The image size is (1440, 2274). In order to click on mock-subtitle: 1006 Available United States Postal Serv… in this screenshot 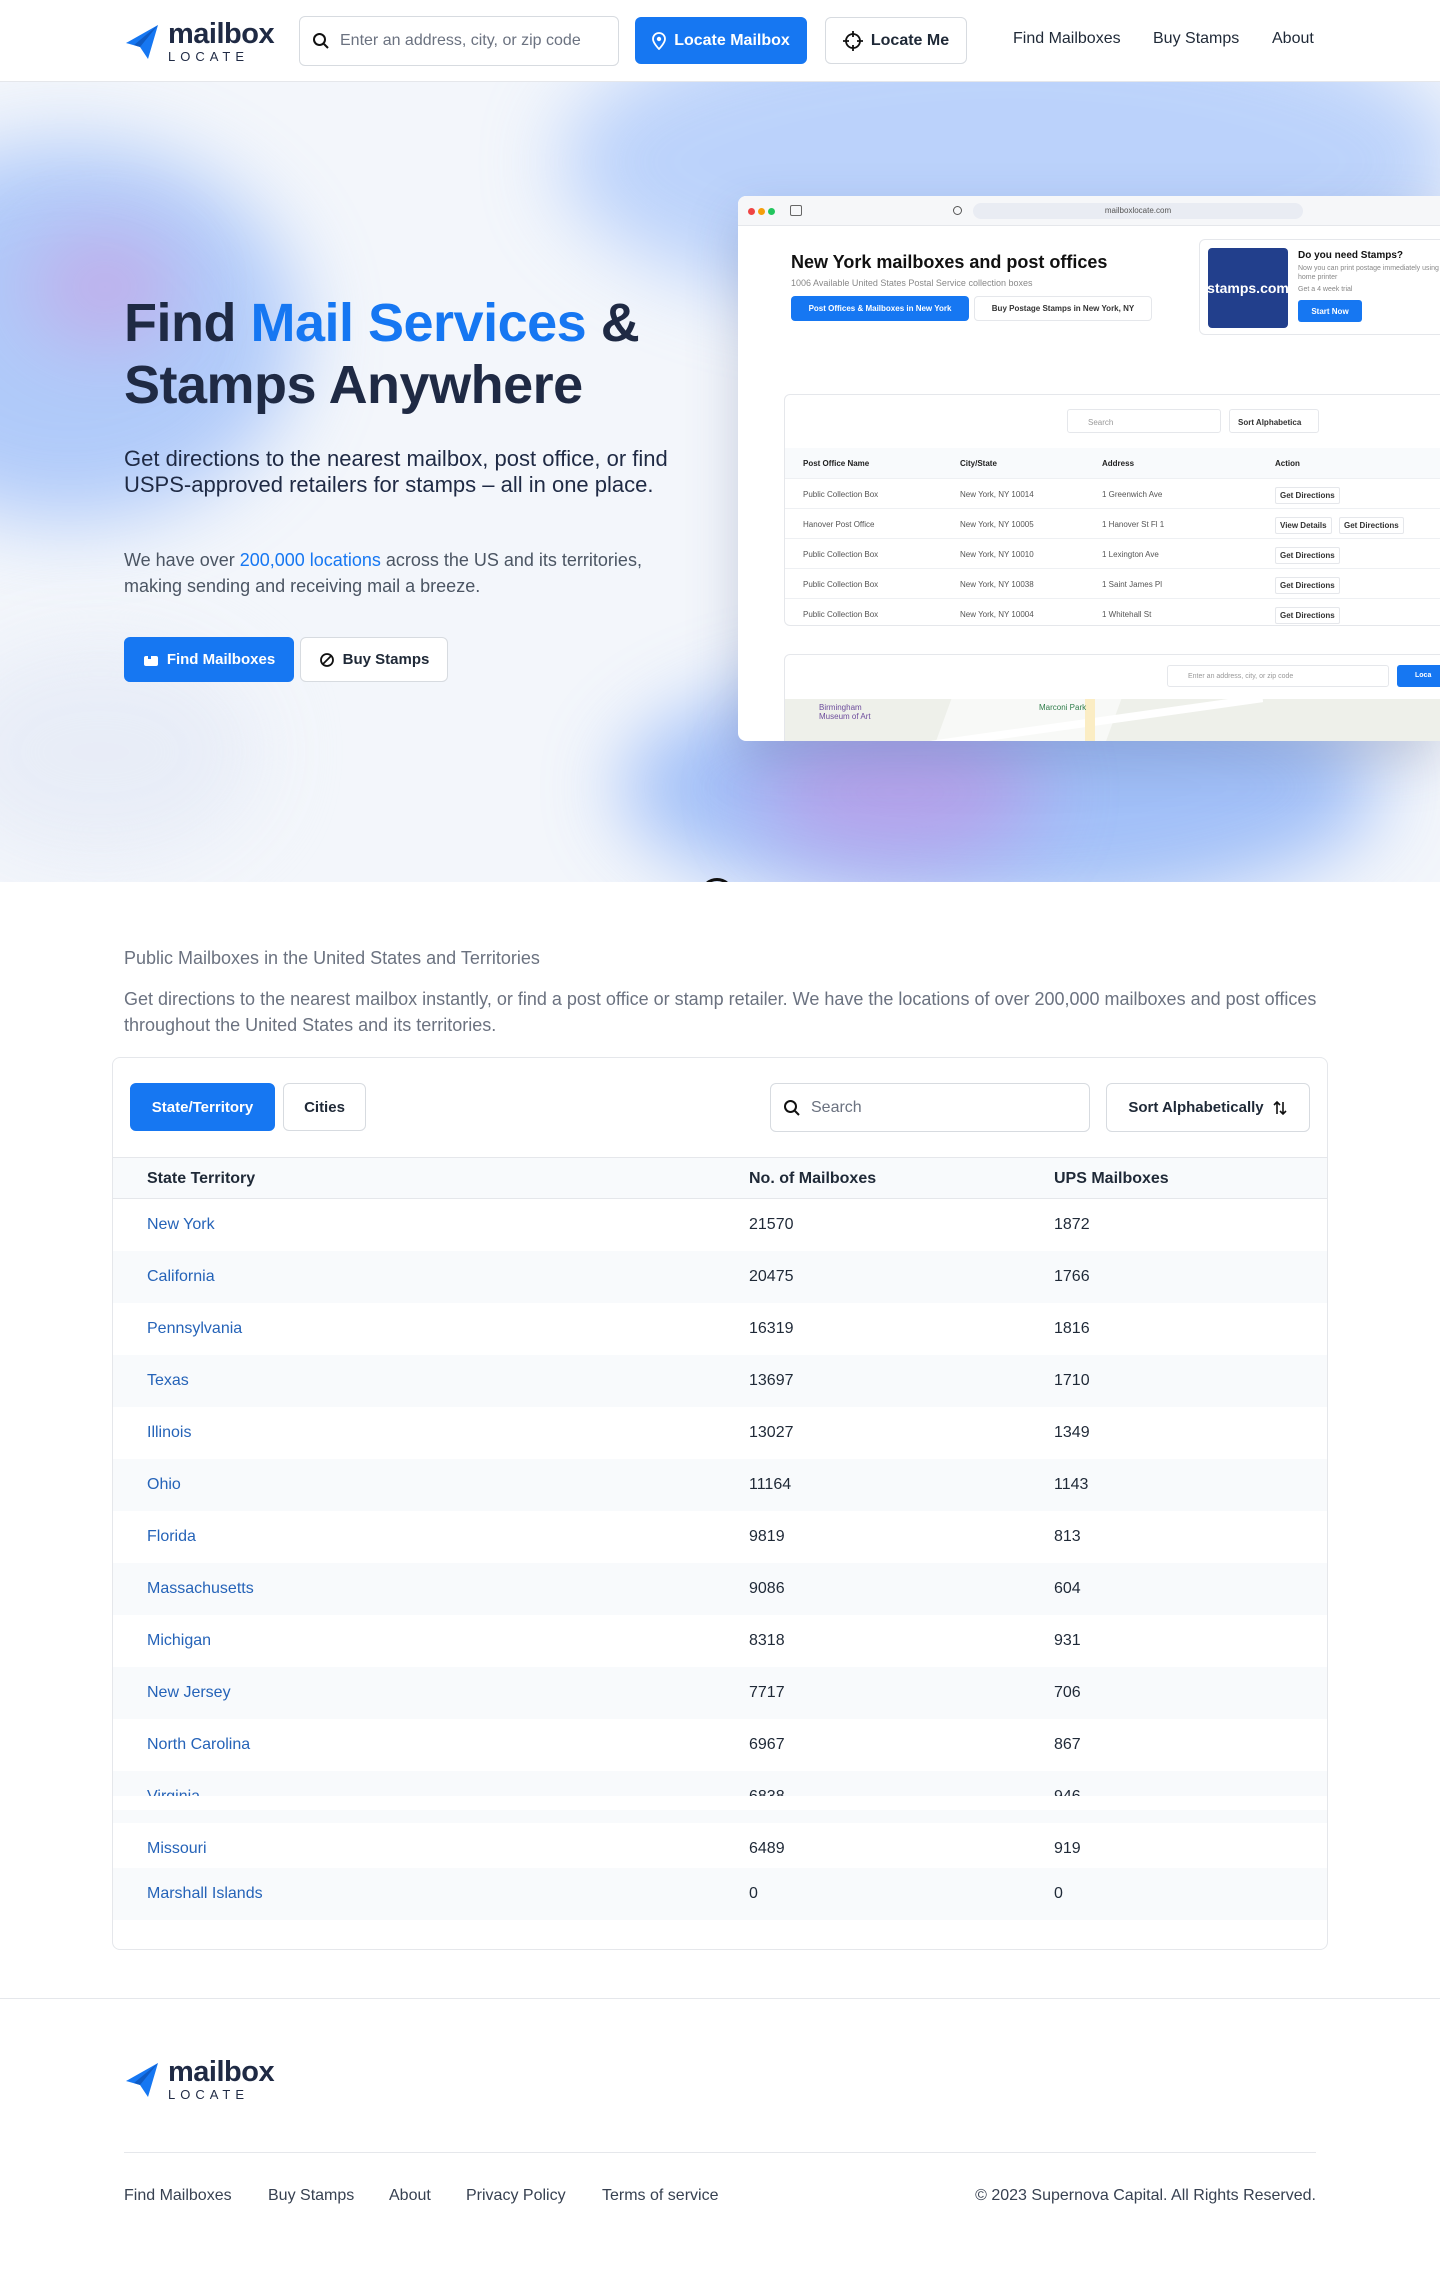, I will do `click(912, 283)`.